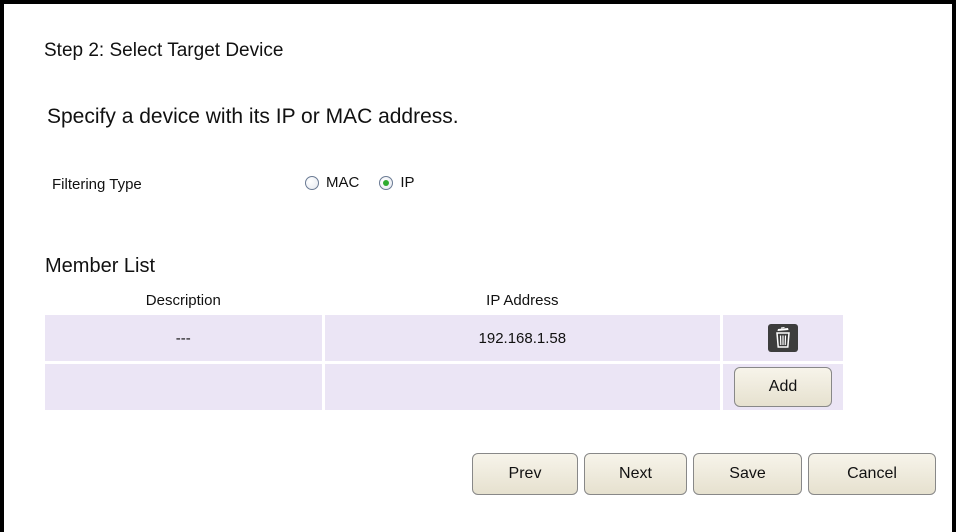 This screenshot has height=532, width=964. I want to click on member-list-title: Member List, so click(100, 266).